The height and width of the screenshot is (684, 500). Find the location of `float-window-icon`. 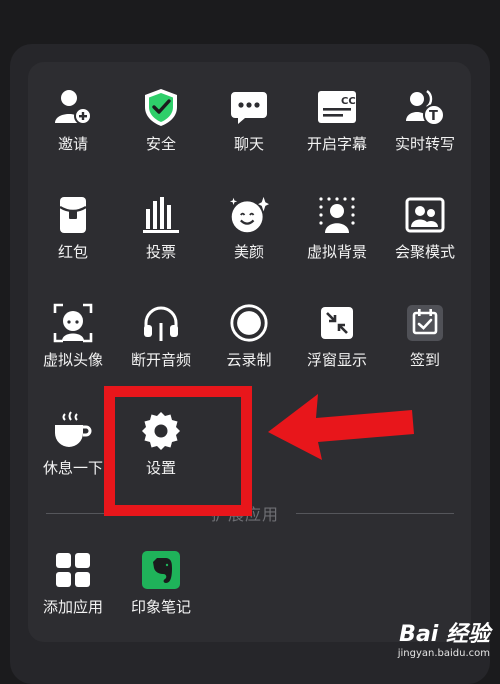

float-window-icon is located at coordinates (337, 323).